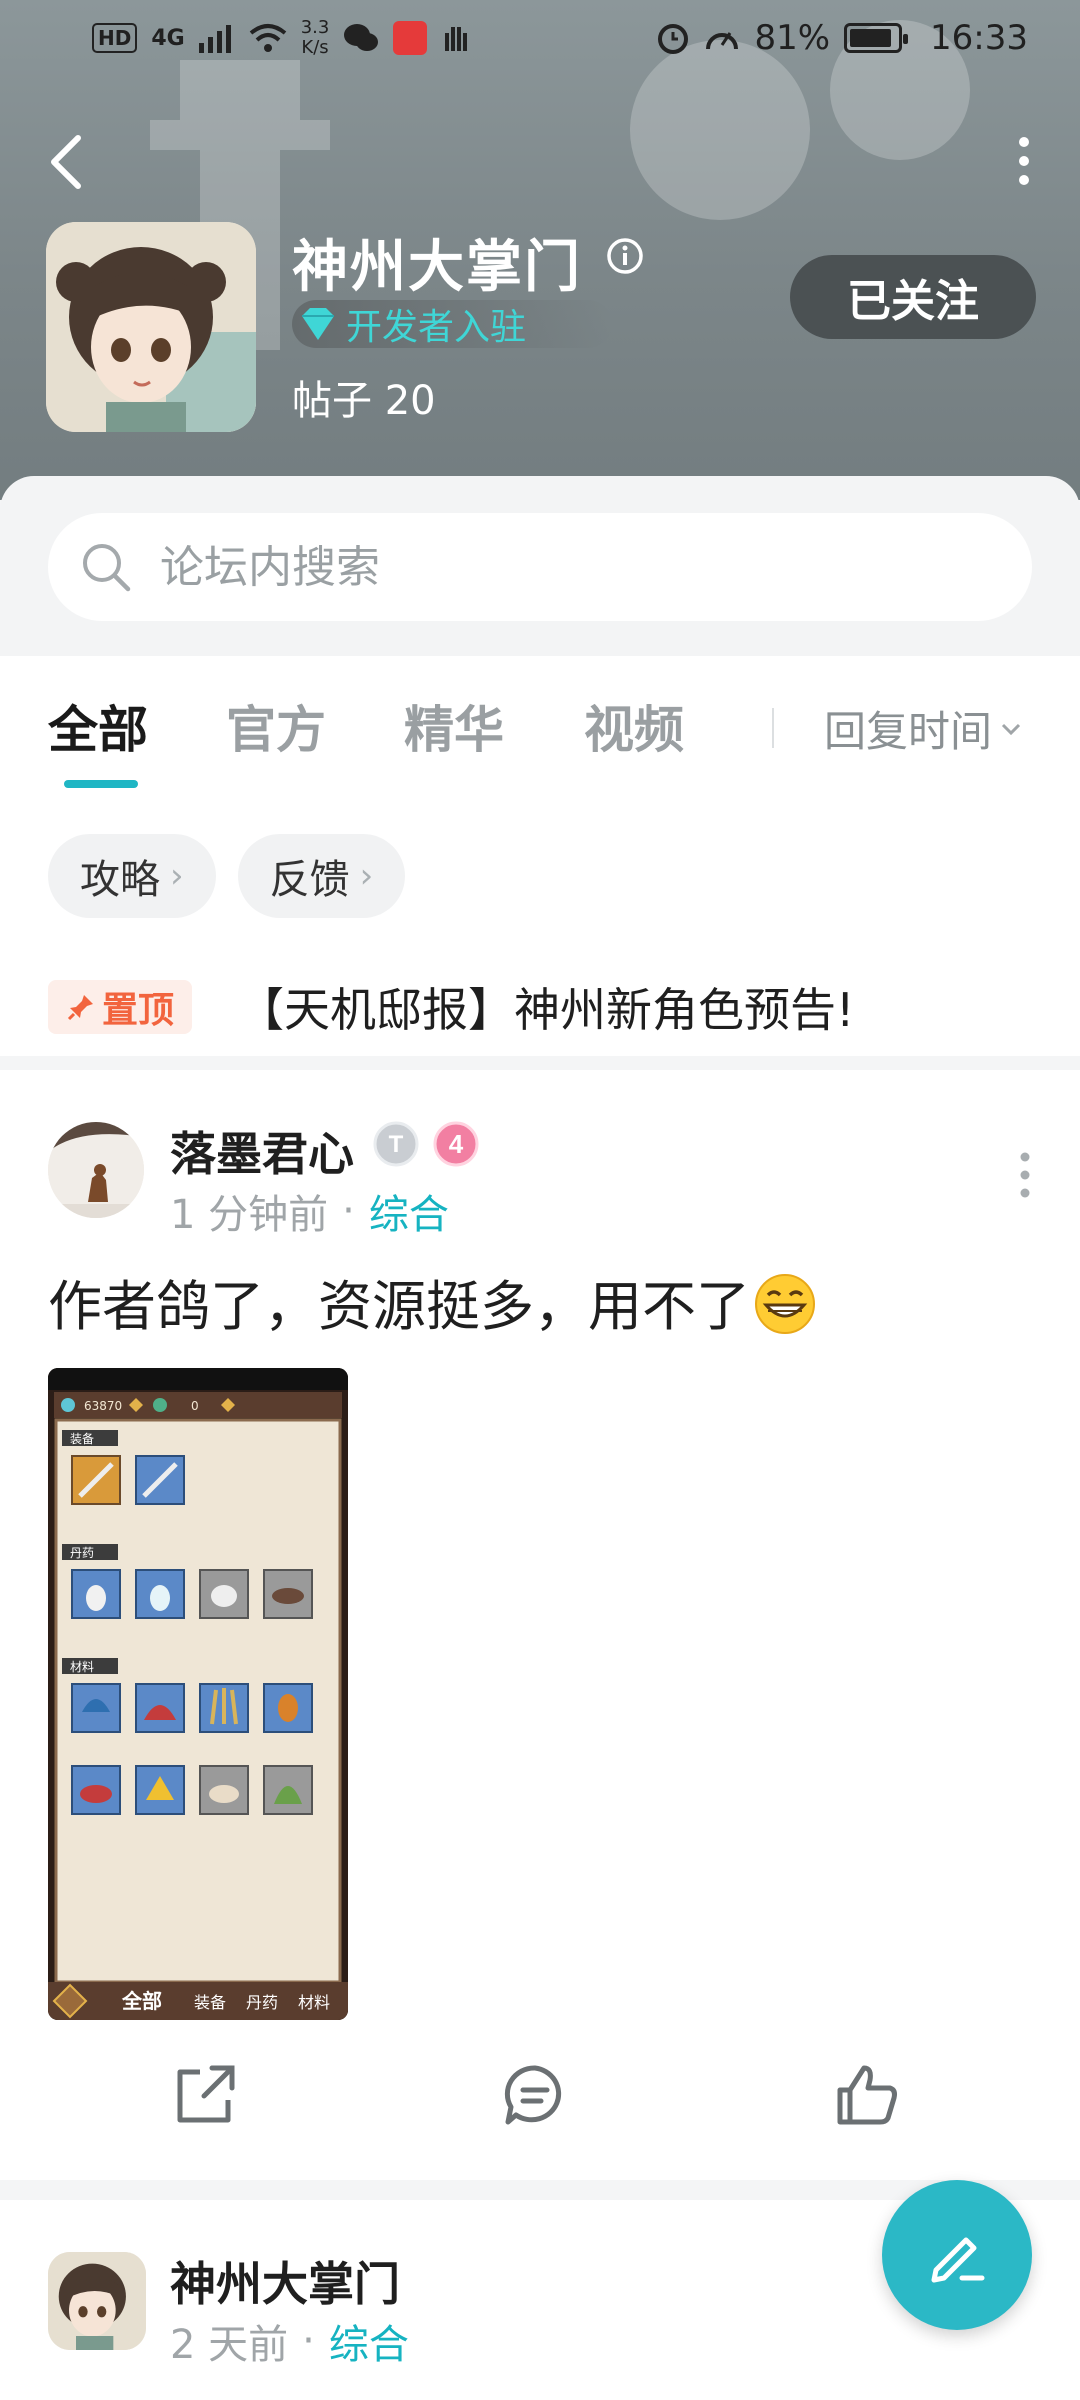  Describe the element at coordinates (101, 784) in the screenshot. I see `active-tab-indicator` at that location.